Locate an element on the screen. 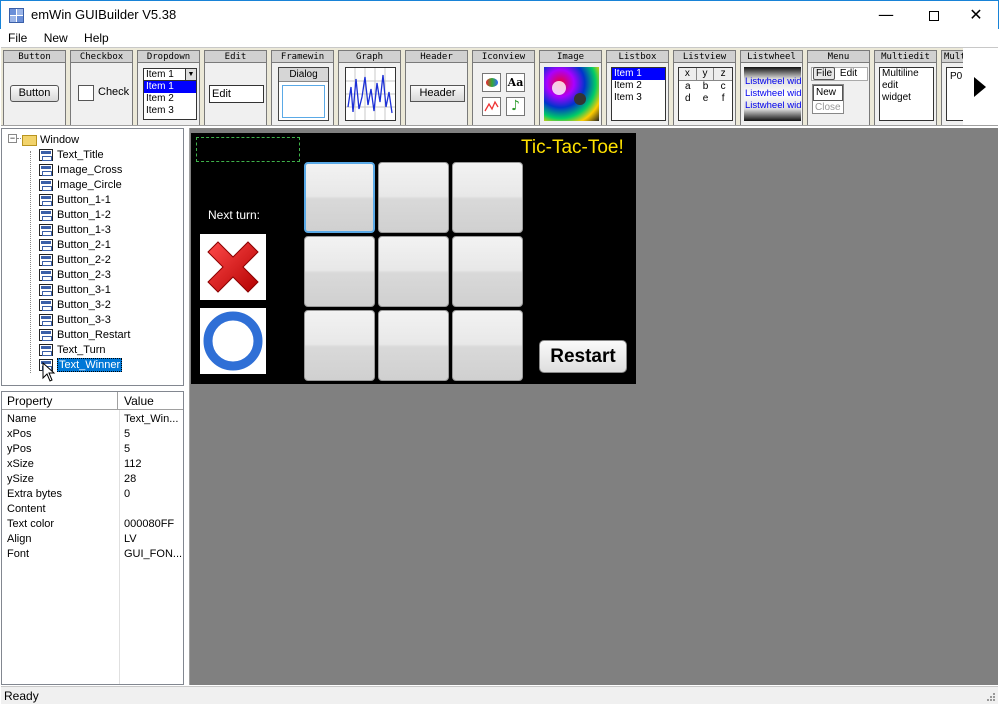 Image resolution: width=999 pixels, height=705 pixels. image-circle is located at coordinates (233, 341).